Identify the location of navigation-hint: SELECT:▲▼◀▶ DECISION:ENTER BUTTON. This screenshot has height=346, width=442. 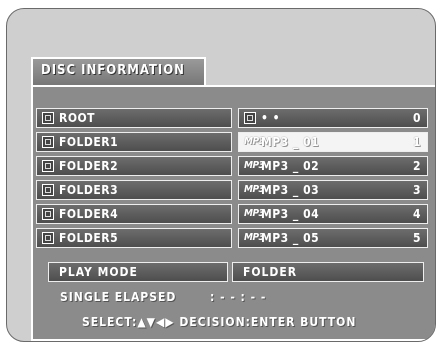
(219, 322).